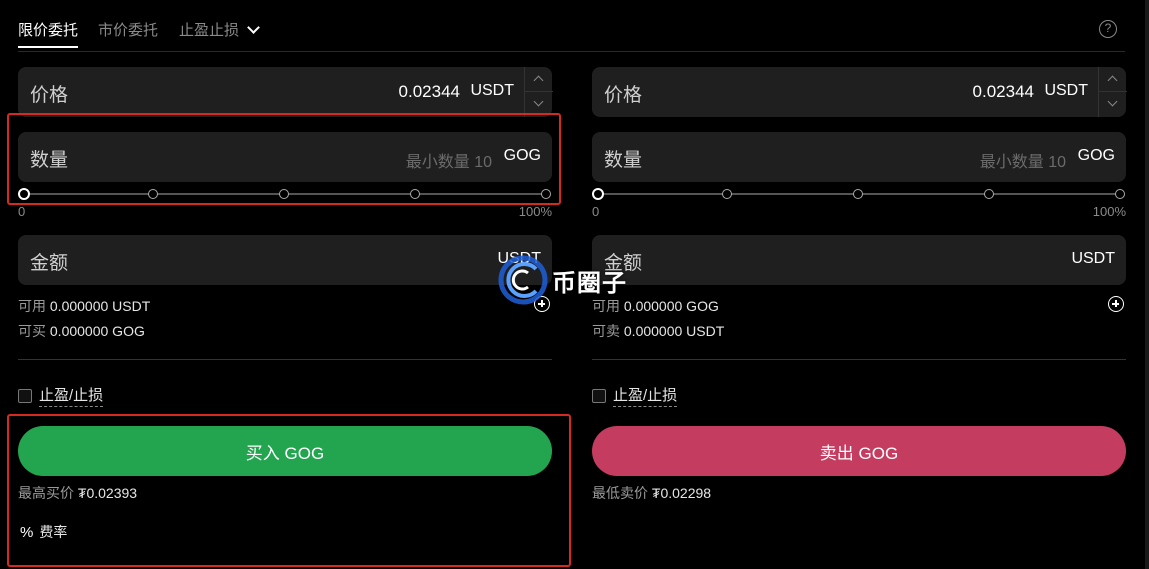 This screenshot has width=1149, height=569. Describe the element at coordinates (71, 395) in the screenshot. I see `buy-tpsl-label: 止盈/止损` at that location.